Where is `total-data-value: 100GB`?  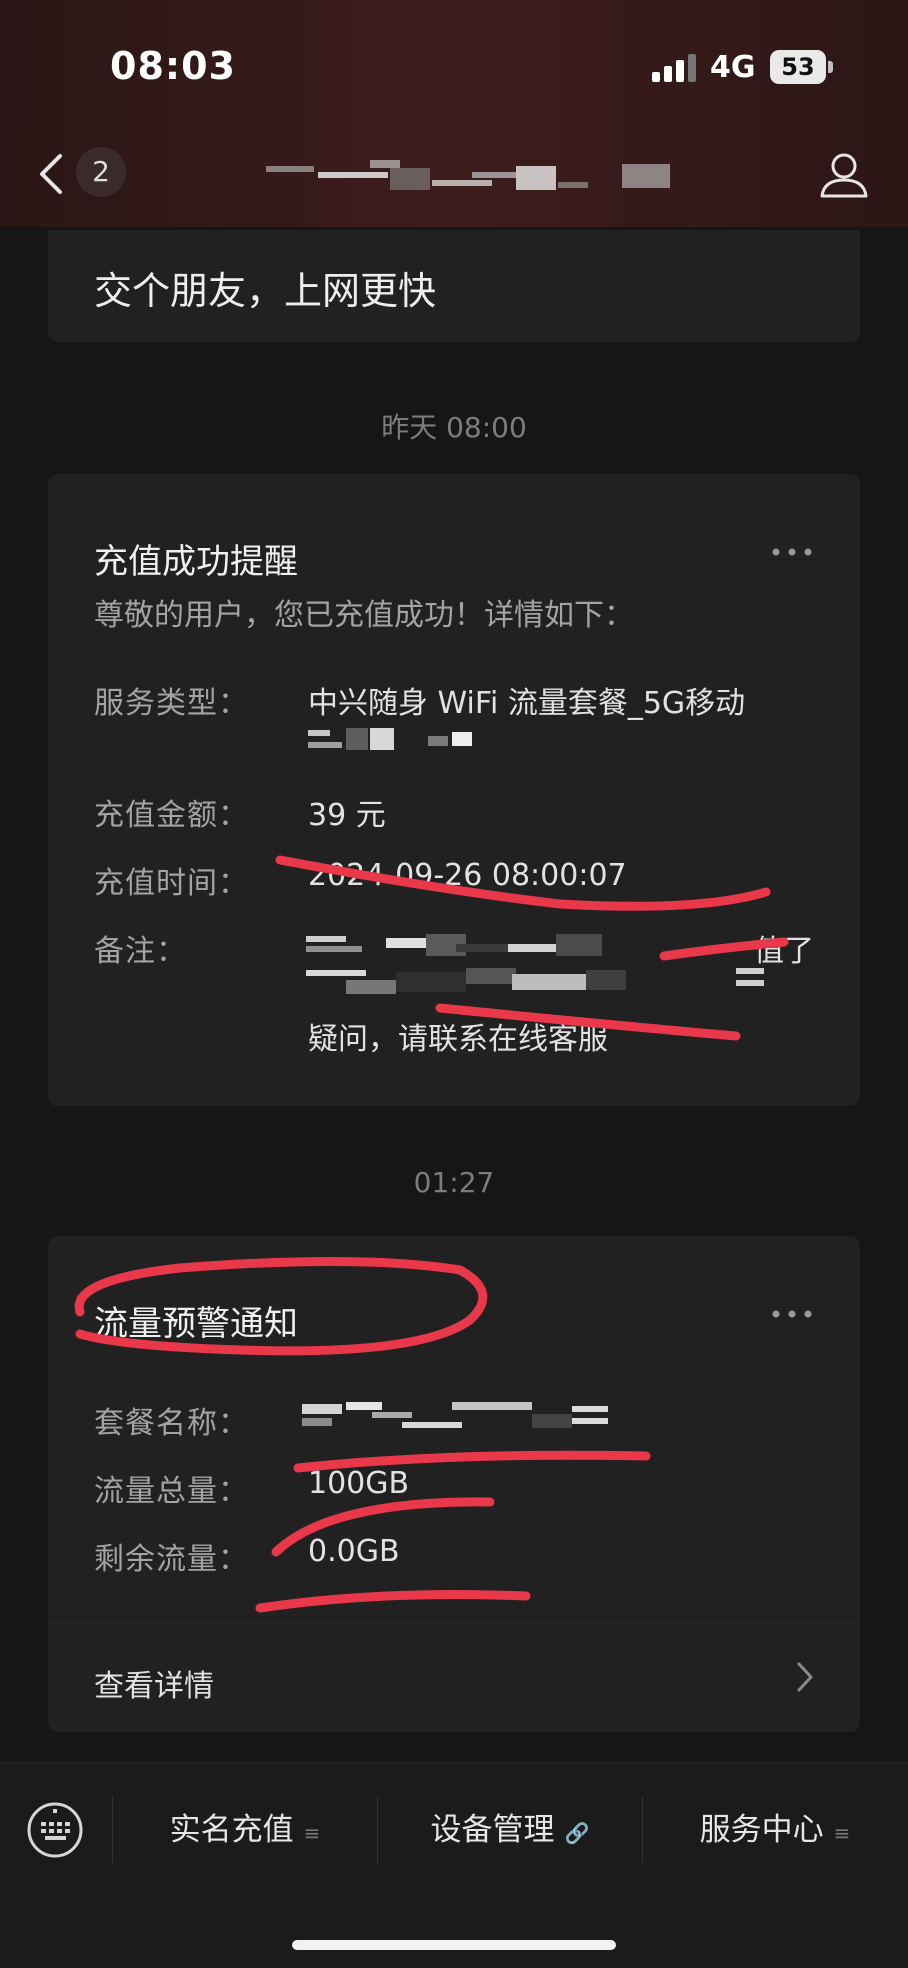
total-data-value: 100GB is located at coordinates (359, 1483).